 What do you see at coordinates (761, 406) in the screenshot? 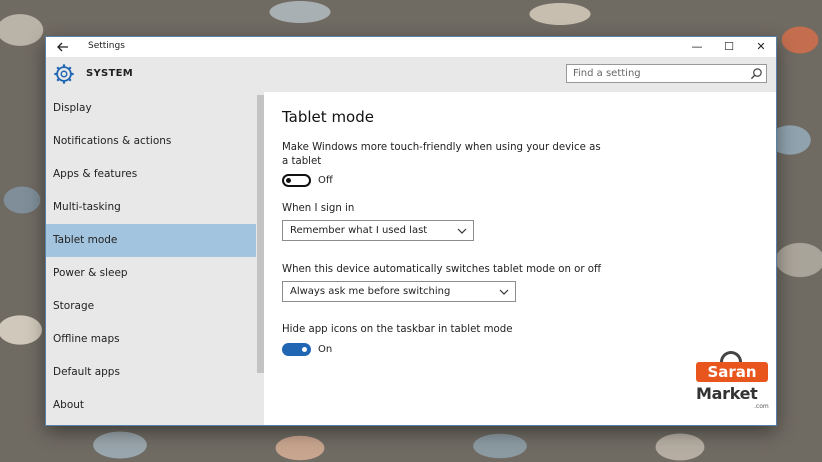
I see `logo-com-text: .com` at bounding box center [761, 406].